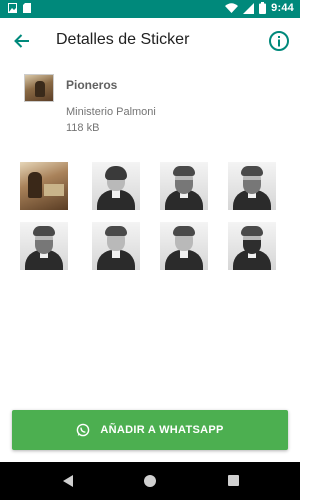 The height and width of the screenshot is (500, 320). What do you see at coordinates (150, 9) in the screenshot?
I see `status-bar: 9:44` at bounding box center [150, 9].